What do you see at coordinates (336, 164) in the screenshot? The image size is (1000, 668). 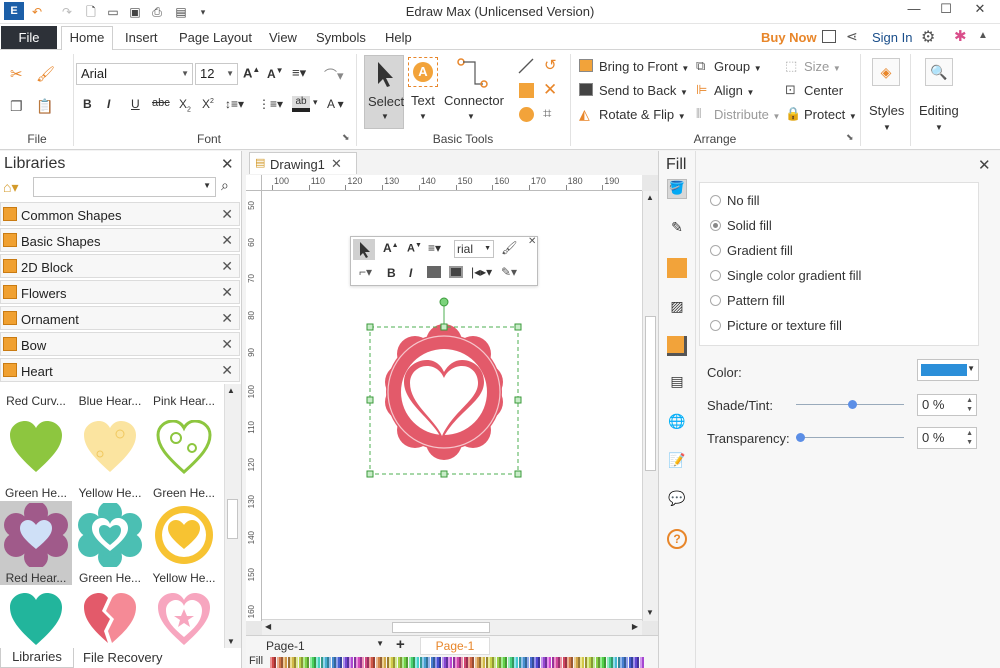 I see `close-document-icon: ✕` at bounding box center [336, 164].